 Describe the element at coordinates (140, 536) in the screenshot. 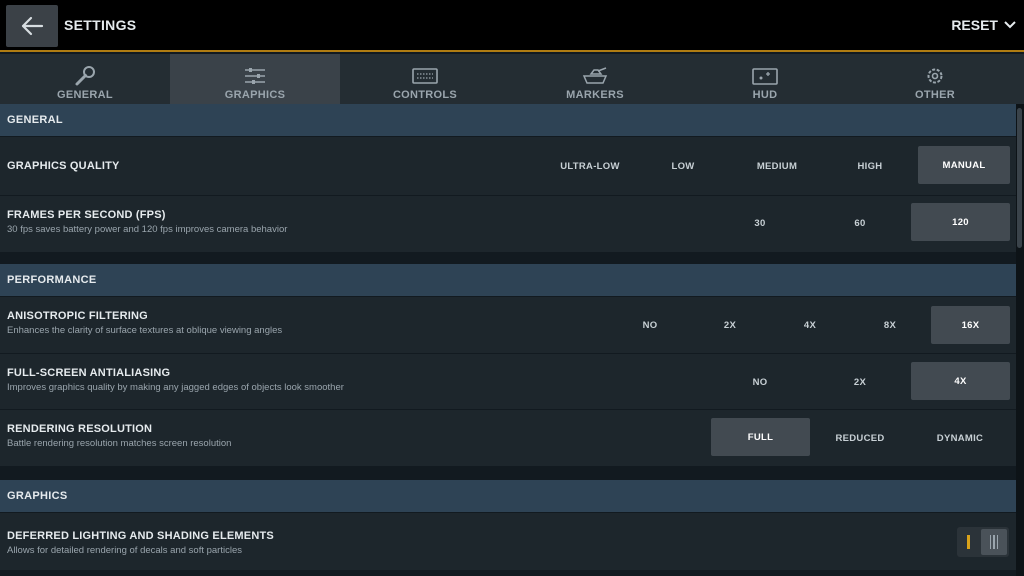

I see `setting-title: DEFERRED LIGHTING AND SHADING ELEMENTS` at that location.